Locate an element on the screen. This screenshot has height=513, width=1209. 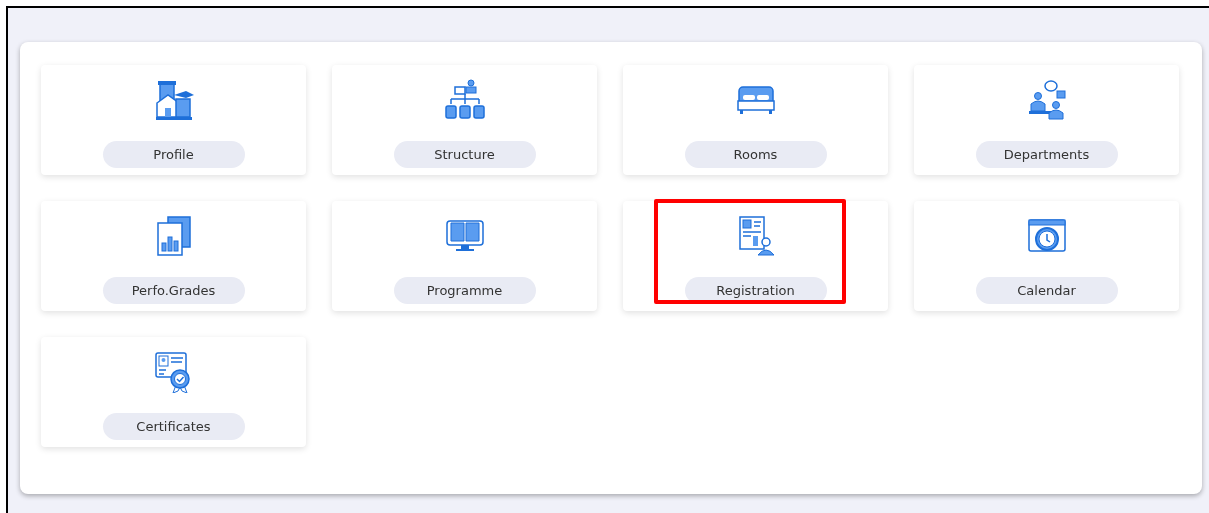
tile-card: Programme is located at coordinates (464, 256).